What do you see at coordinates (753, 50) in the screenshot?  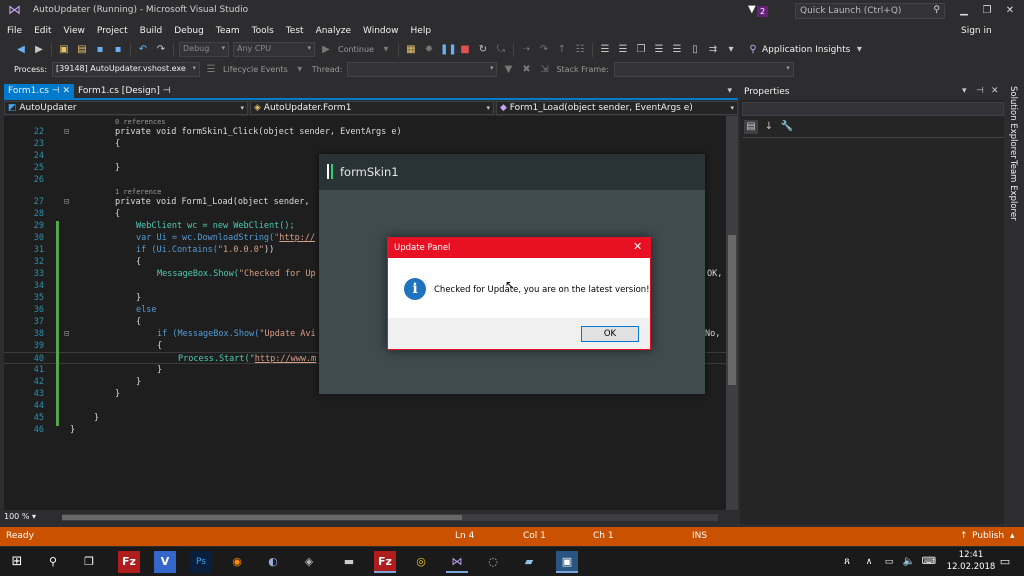 I see `application-insights-icon: ⚲` at bounding box center [753, 50].